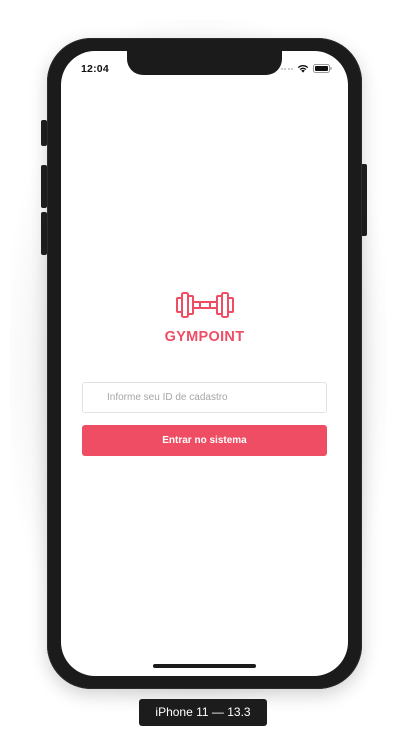  Describe the element at coordinates (204, 337) in the screenshot. I see `brand-title: GYMPOINT` at that location.